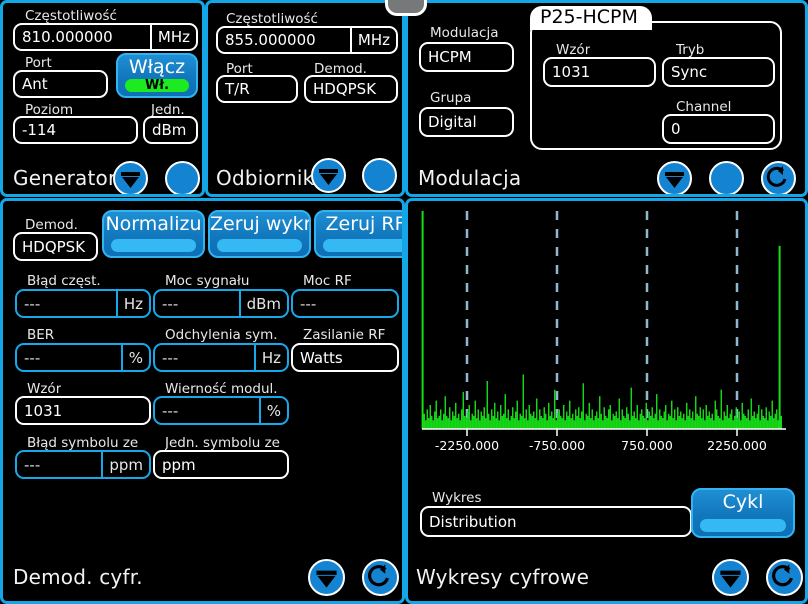 This screenshot has height=604, width=808. I want to click on rf-supply-label: Zasilanie RF, so click(344, 335).